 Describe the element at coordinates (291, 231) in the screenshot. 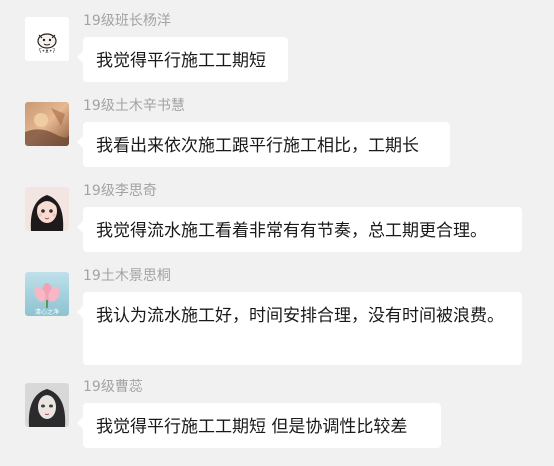

I see `message-text: 我觉得流水施工看着非常有有节奏，总工期更合理。` at that location.